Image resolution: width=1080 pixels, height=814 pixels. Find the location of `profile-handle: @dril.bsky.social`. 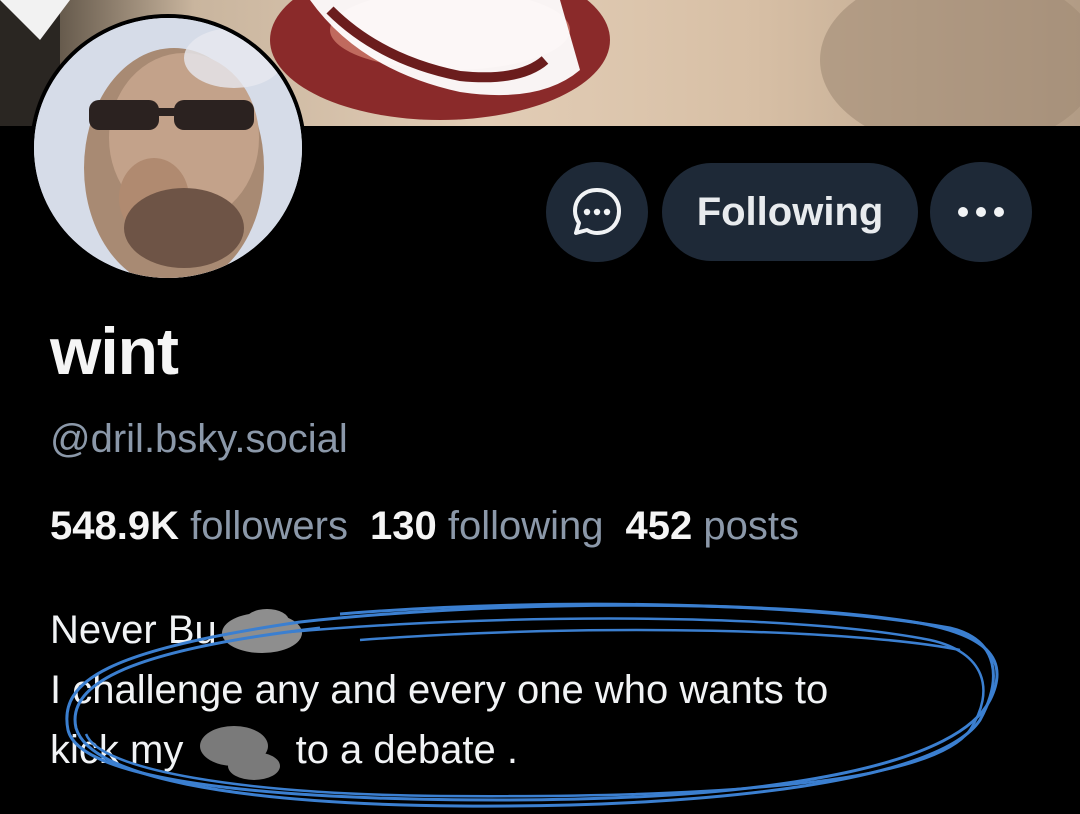

profile-handle: @dril.bsky.social is located at coordinates (199, 439).